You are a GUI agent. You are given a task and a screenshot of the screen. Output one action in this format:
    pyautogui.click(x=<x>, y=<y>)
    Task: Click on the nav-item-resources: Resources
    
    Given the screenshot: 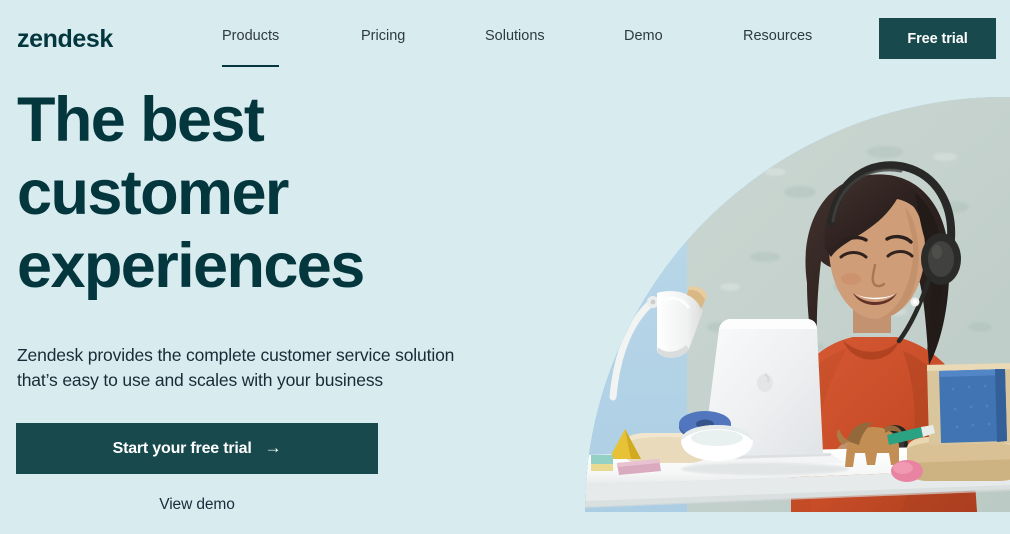 What is the action you would take?
    pyautogui.click(x=777, y=36)
    